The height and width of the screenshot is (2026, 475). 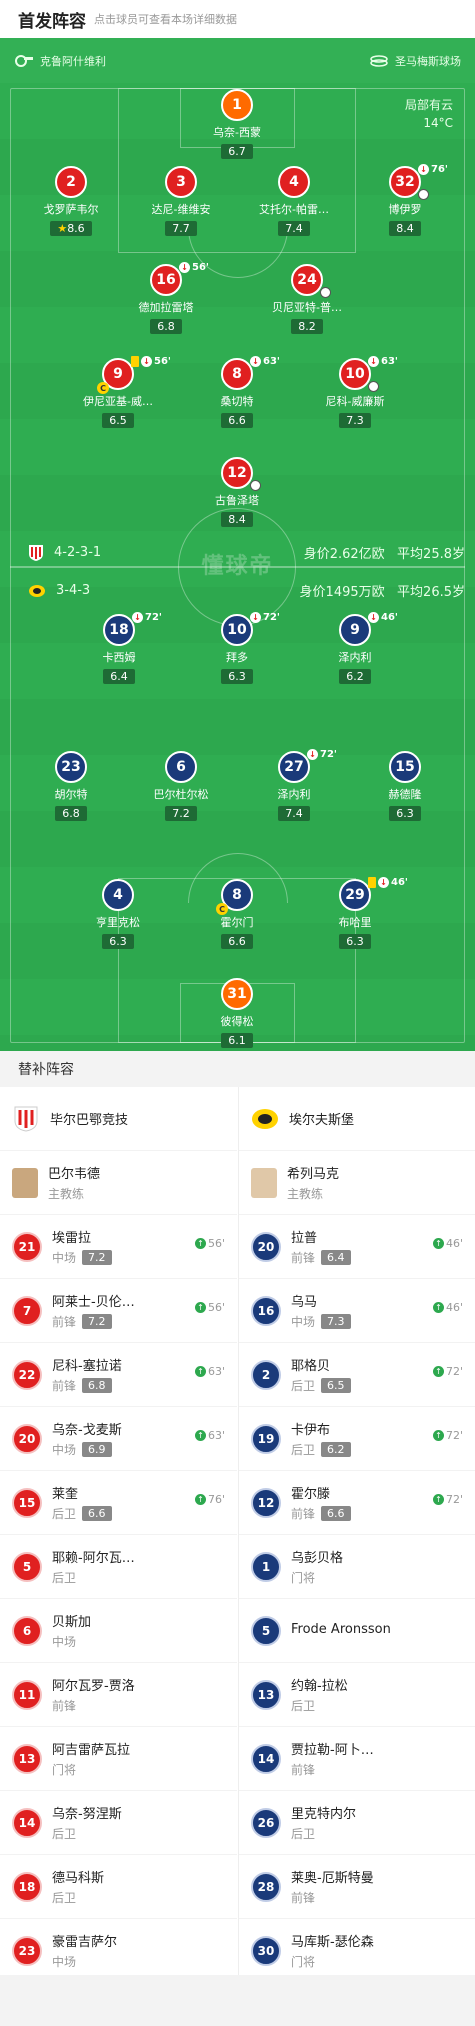 What do you see at coordinates (73, 590) in the screenshot?
I see `away-formation-value: 3-4-3` at bounding box center [73, 590].